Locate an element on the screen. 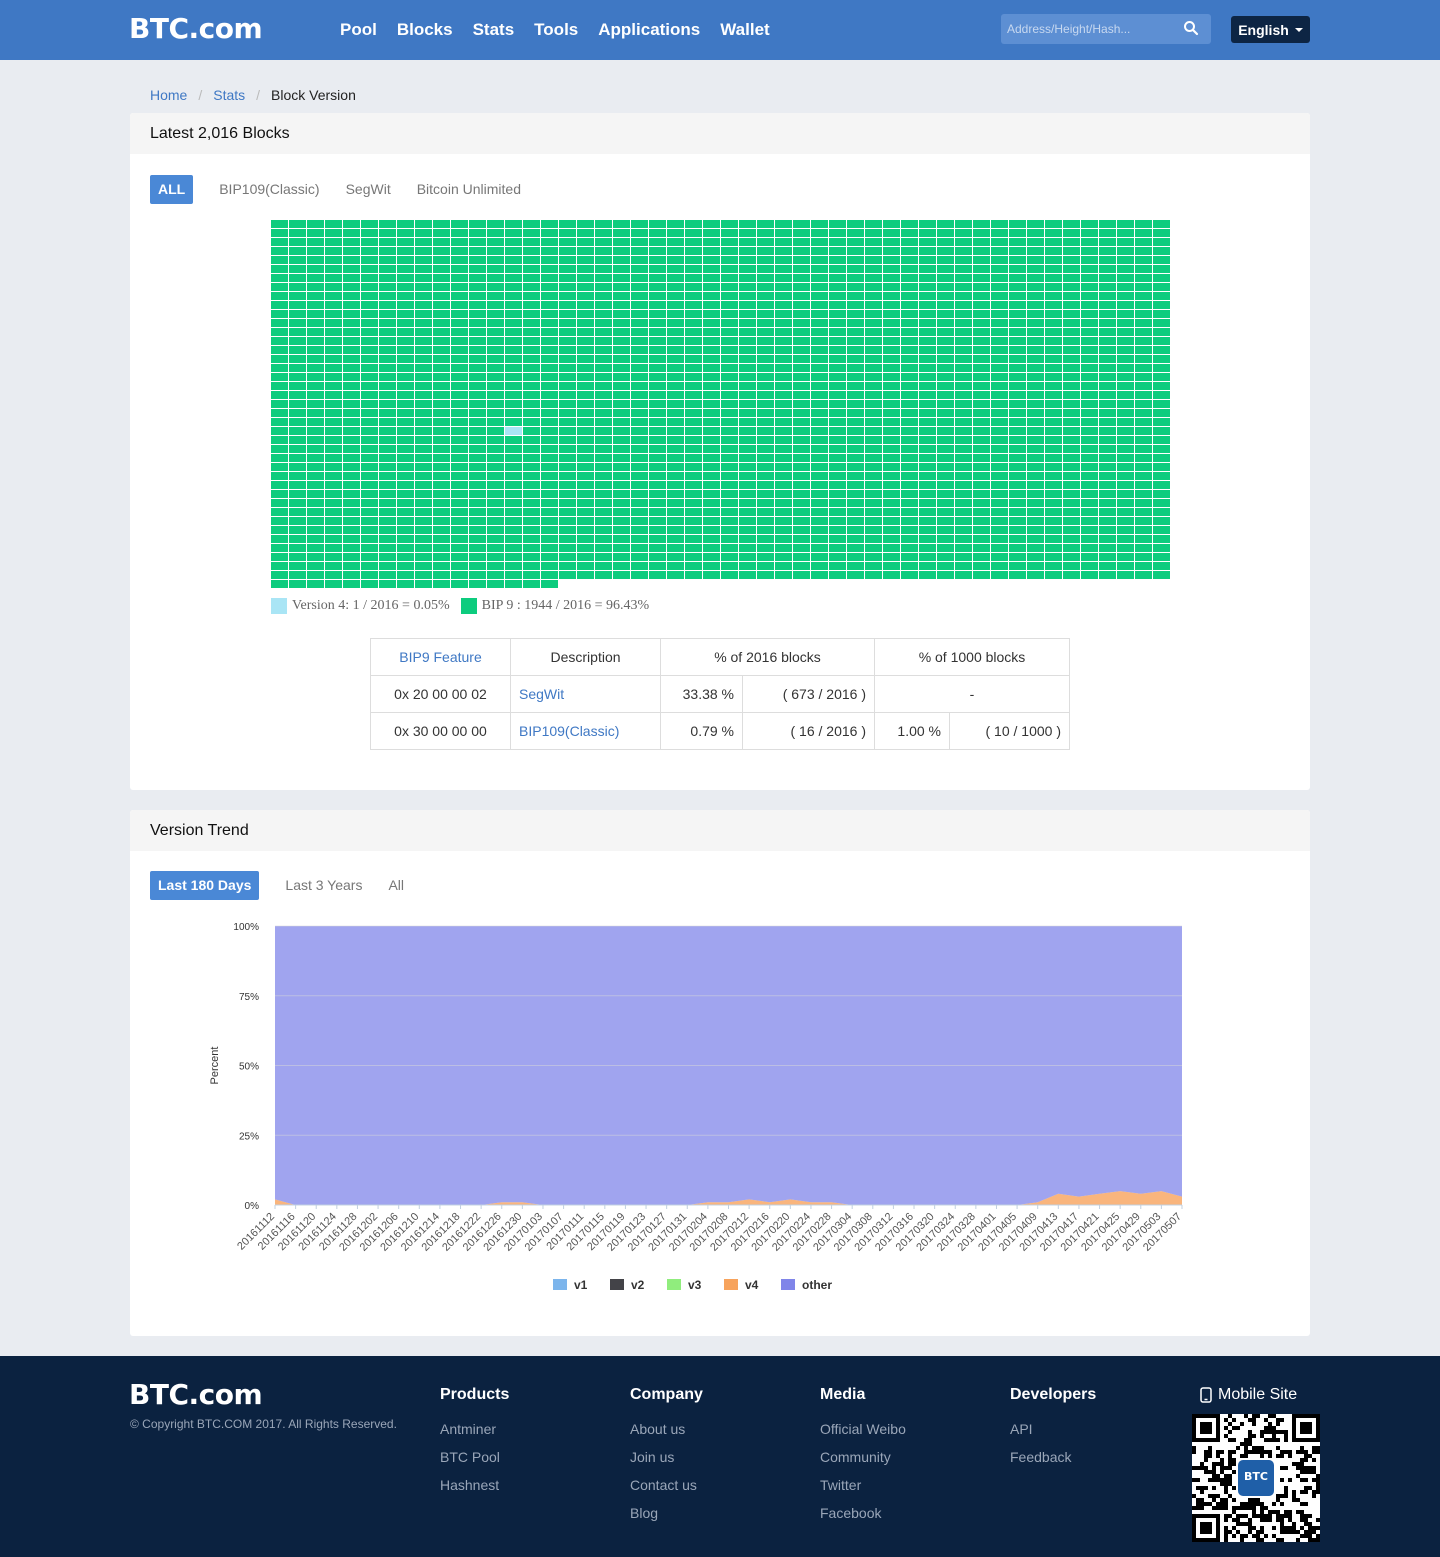  nav-link-tools: Tools is located at coordinates (556, 30).